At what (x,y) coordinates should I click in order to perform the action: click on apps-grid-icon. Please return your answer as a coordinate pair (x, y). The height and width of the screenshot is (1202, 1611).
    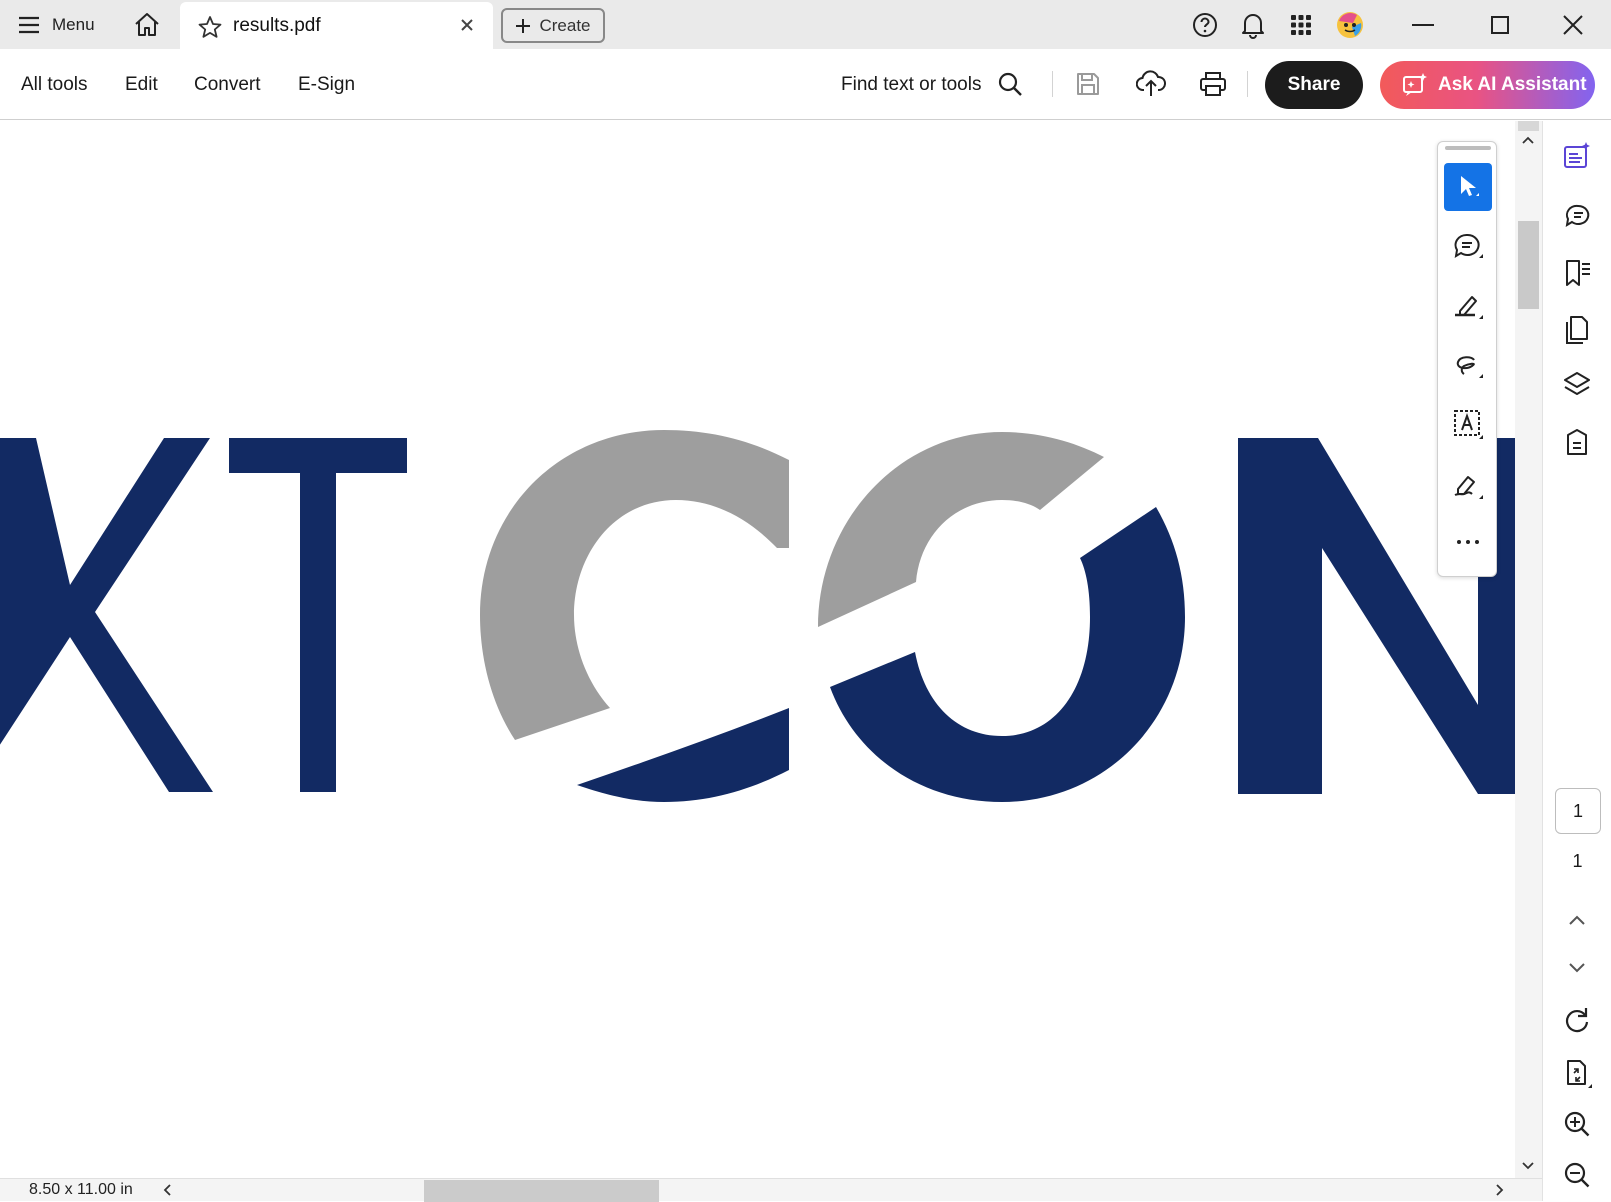
    Looking at the image, I should click on (1301, 25).